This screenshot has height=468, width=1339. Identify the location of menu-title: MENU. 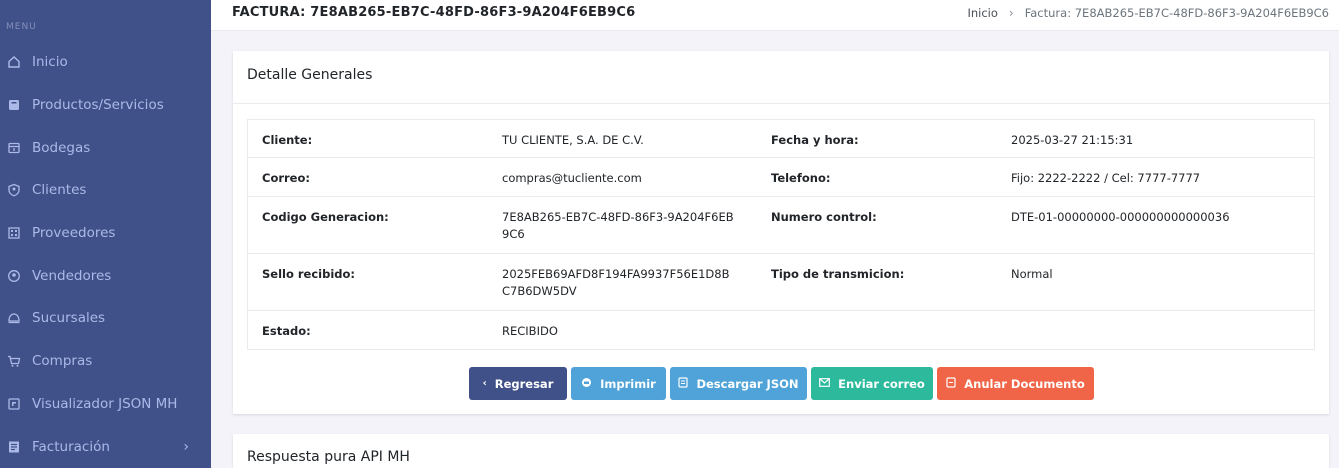
(21, 27).